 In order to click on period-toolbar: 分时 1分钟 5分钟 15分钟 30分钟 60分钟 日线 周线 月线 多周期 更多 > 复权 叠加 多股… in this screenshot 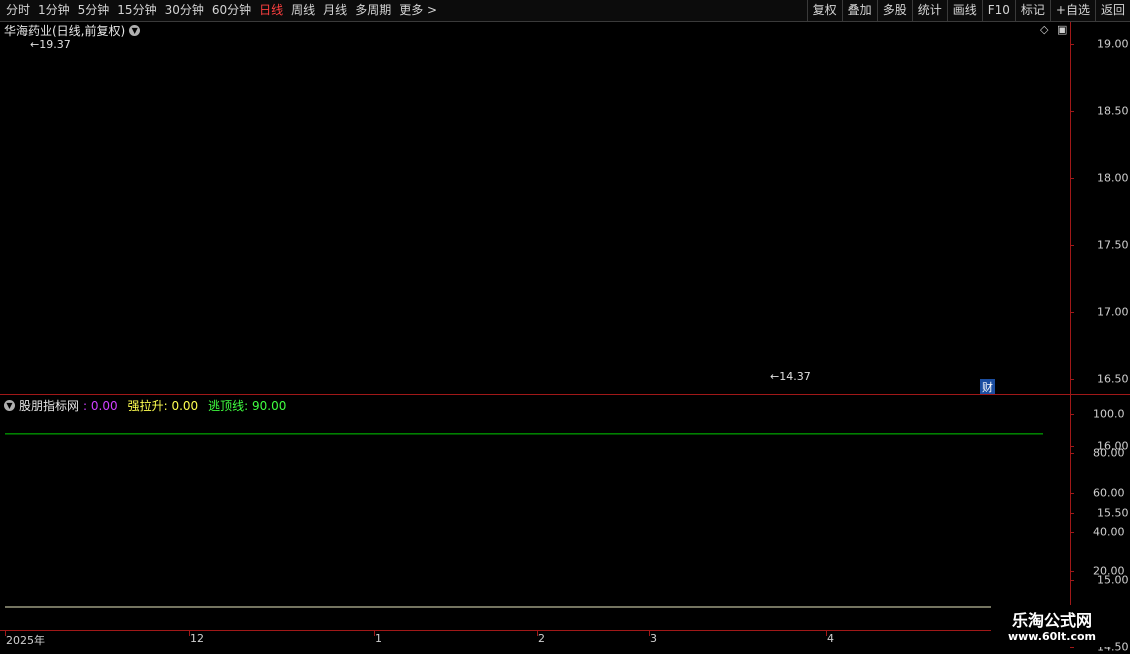, I will do `click(565, 11)`.